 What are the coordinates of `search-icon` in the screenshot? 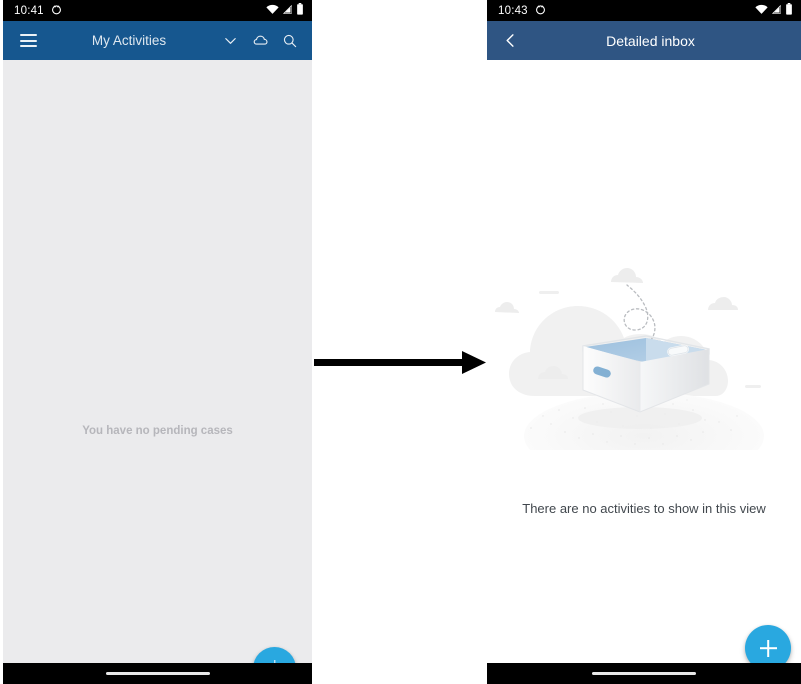 It's located at (290, 41).